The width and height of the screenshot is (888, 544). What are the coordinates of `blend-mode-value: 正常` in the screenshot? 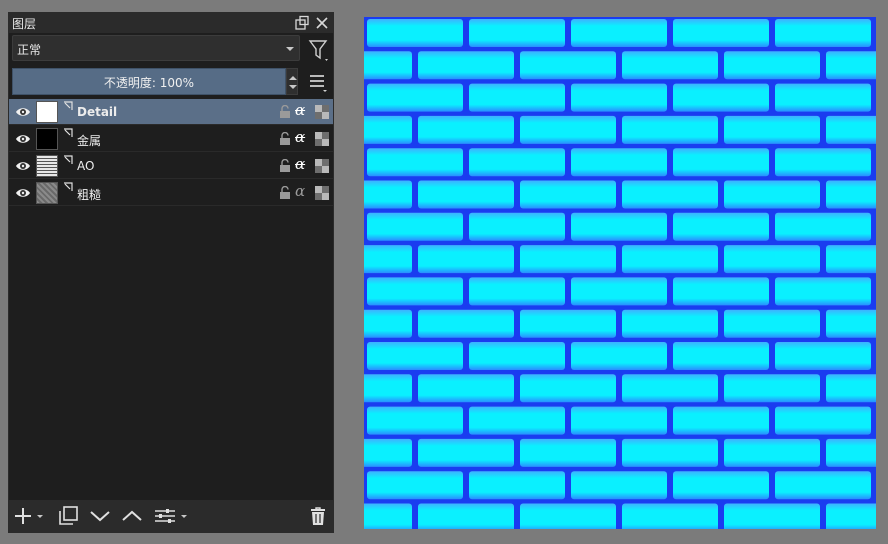 It's located at (29, 50).